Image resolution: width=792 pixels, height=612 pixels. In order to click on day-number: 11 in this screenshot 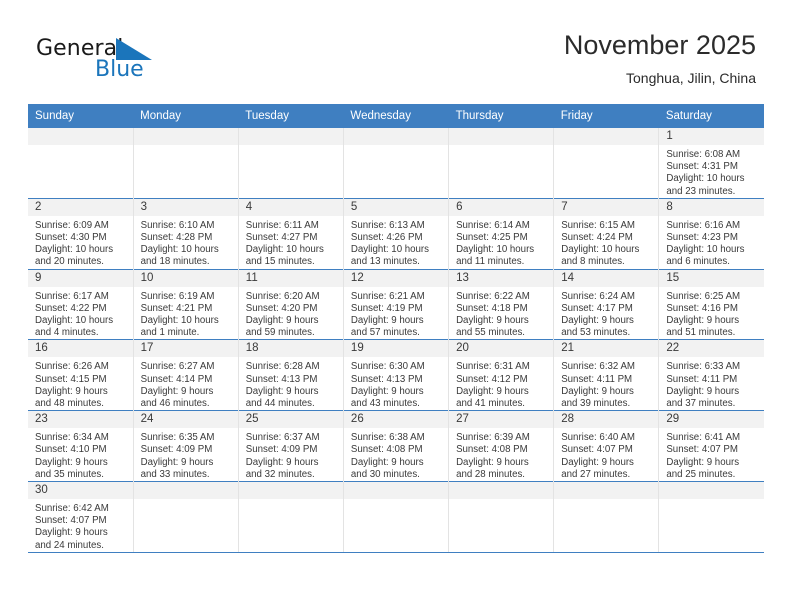, I will do `click(290, 278)`.